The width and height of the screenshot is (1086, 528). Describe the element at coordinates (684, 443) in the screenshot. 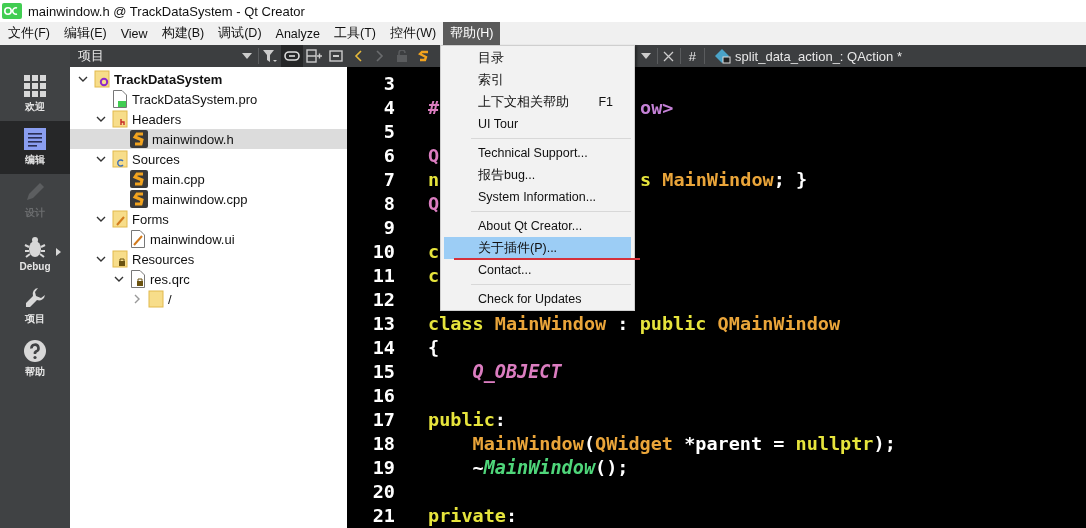

I see `code-line: MainWindow(QWidget *parent = nullptr);` at that location.